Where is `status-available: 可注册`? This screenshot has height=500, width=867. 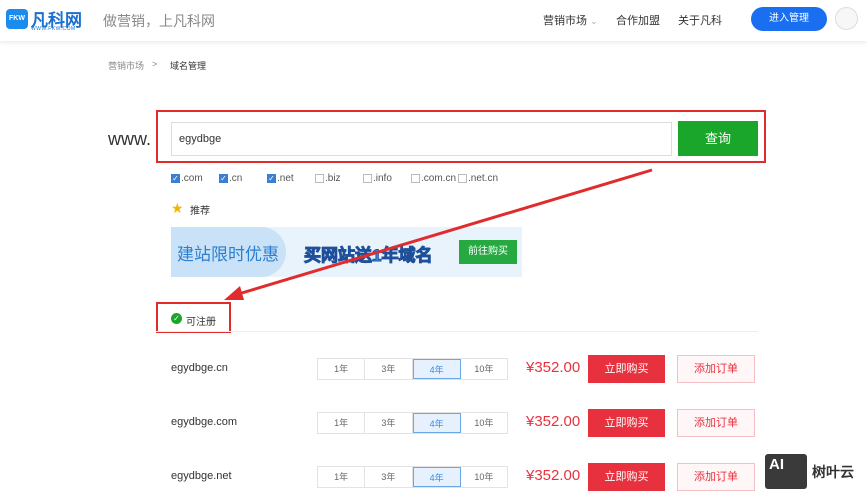 status-available: 可注册 is located at coordinates (201, 322).